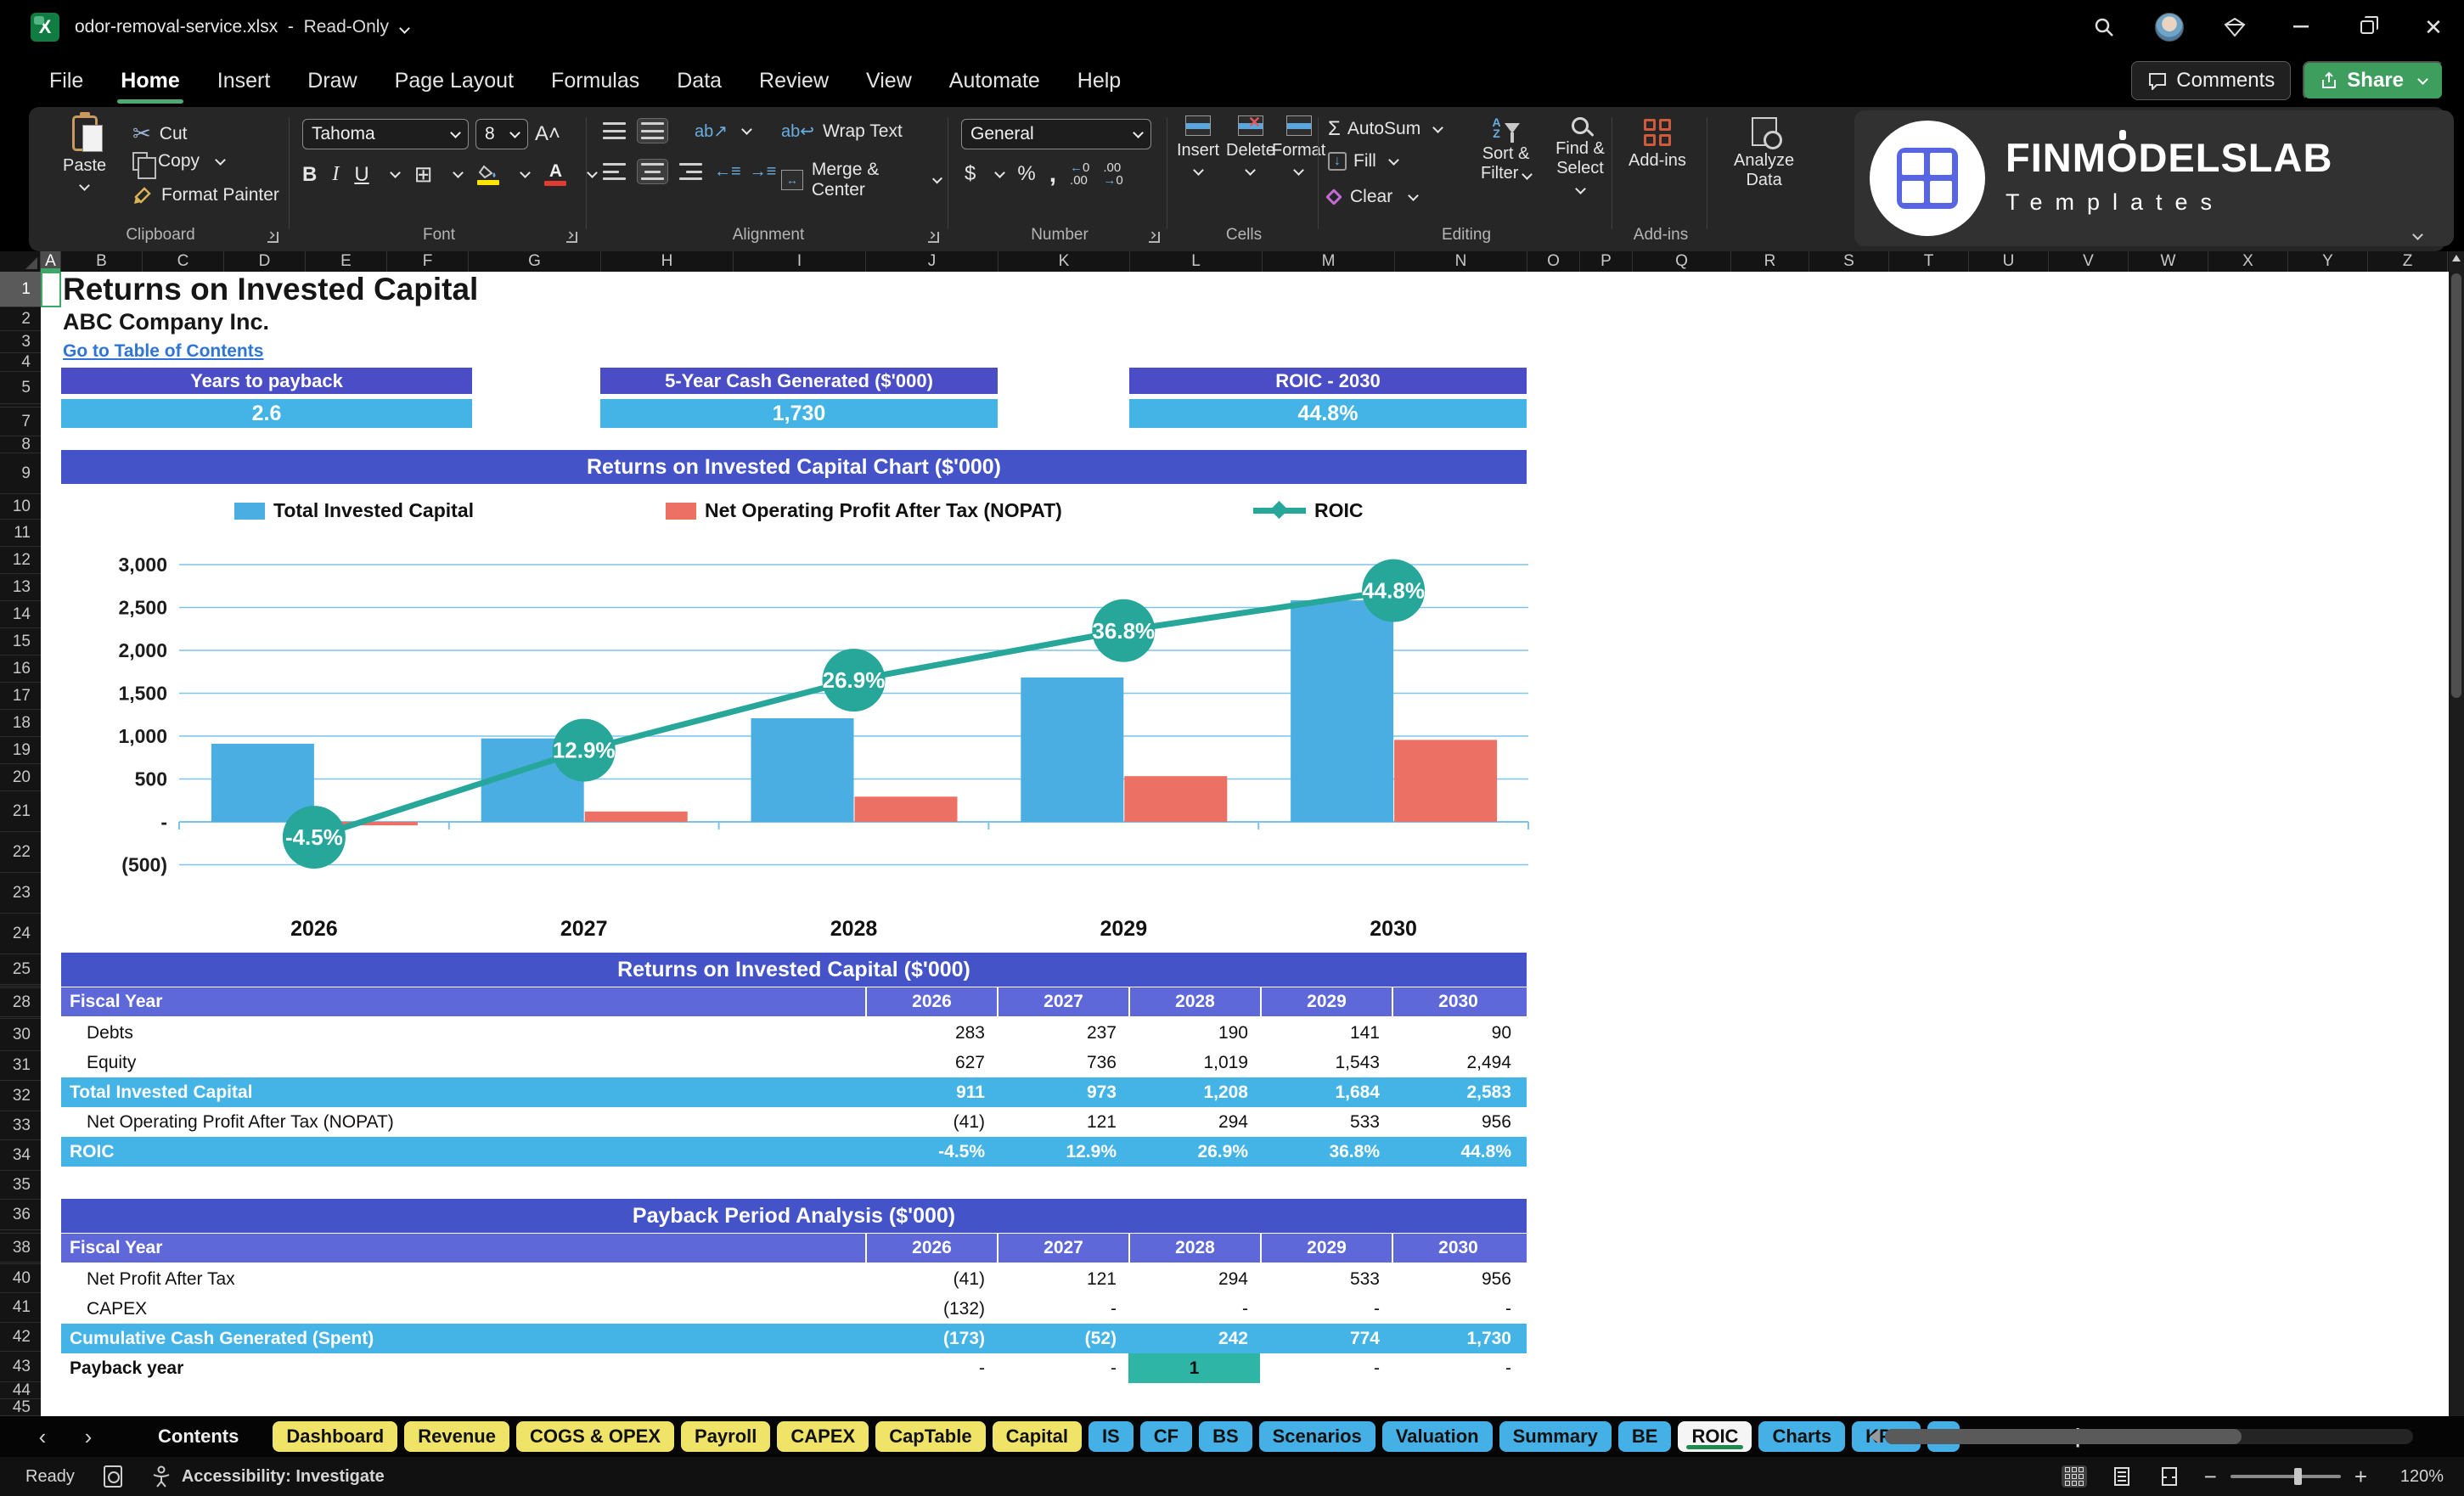  Describe the element at coordinates (2063, 1436) in the screenshot. I see `horizontal-scroll-thumb` at that location.